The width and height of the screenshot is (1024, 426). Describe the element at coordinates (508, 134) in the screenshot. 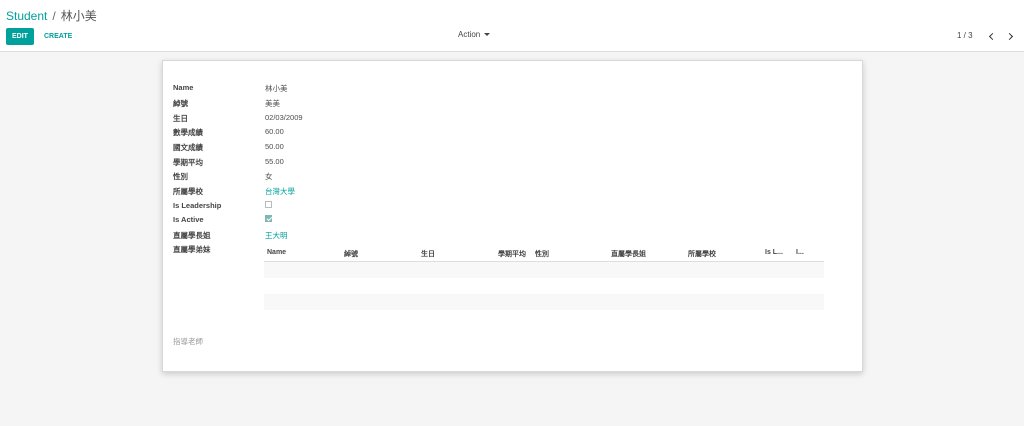

I see `field-row-math-score: 數學成績 60.00` at that location.